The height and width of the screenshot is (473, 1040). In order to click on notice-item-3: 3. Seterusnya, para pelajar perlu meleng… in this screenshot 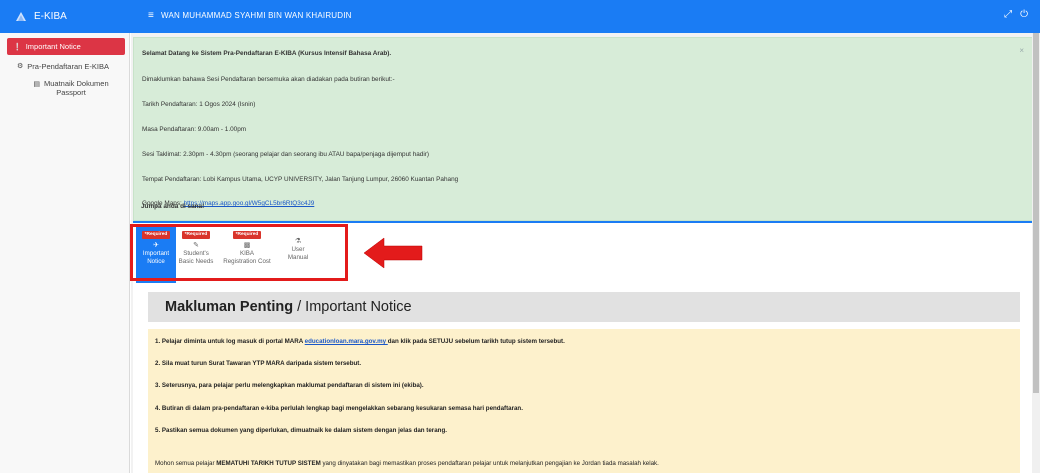, I will do `click(289, 385)`.